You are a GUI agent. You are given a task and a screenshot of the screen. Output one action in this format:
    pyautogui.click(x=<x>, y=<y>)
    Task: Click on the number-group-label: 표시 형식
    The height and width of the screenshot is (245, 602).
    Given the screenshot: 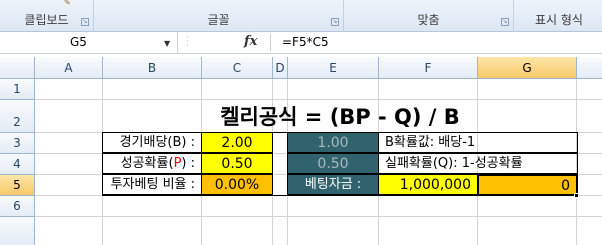 What is the action you would take?
    pyautogui.click(x=559, y=20)
    